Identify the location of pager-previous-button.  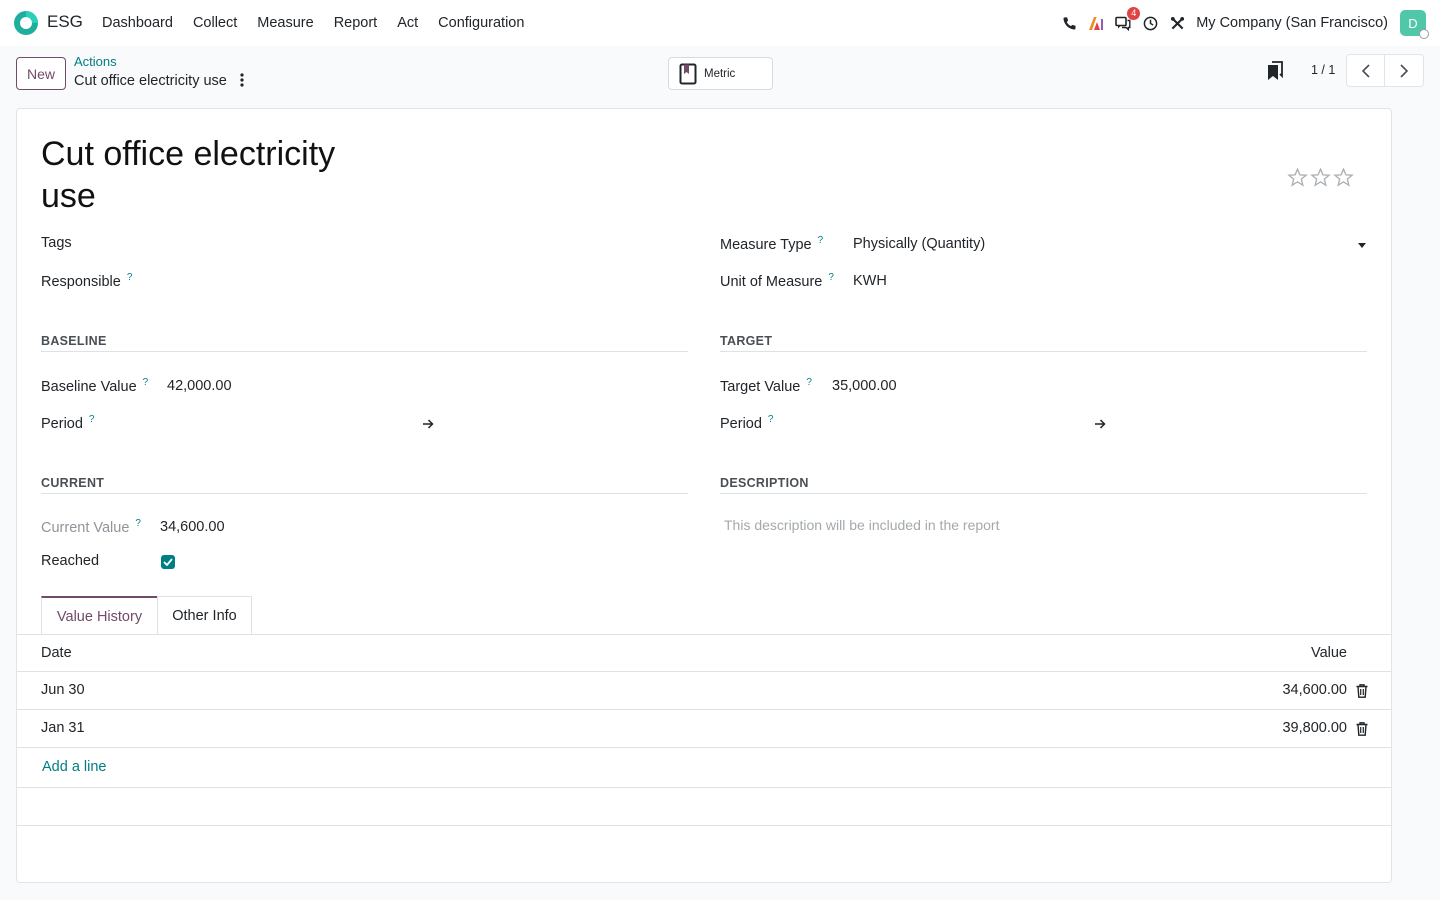
(1365, 70).